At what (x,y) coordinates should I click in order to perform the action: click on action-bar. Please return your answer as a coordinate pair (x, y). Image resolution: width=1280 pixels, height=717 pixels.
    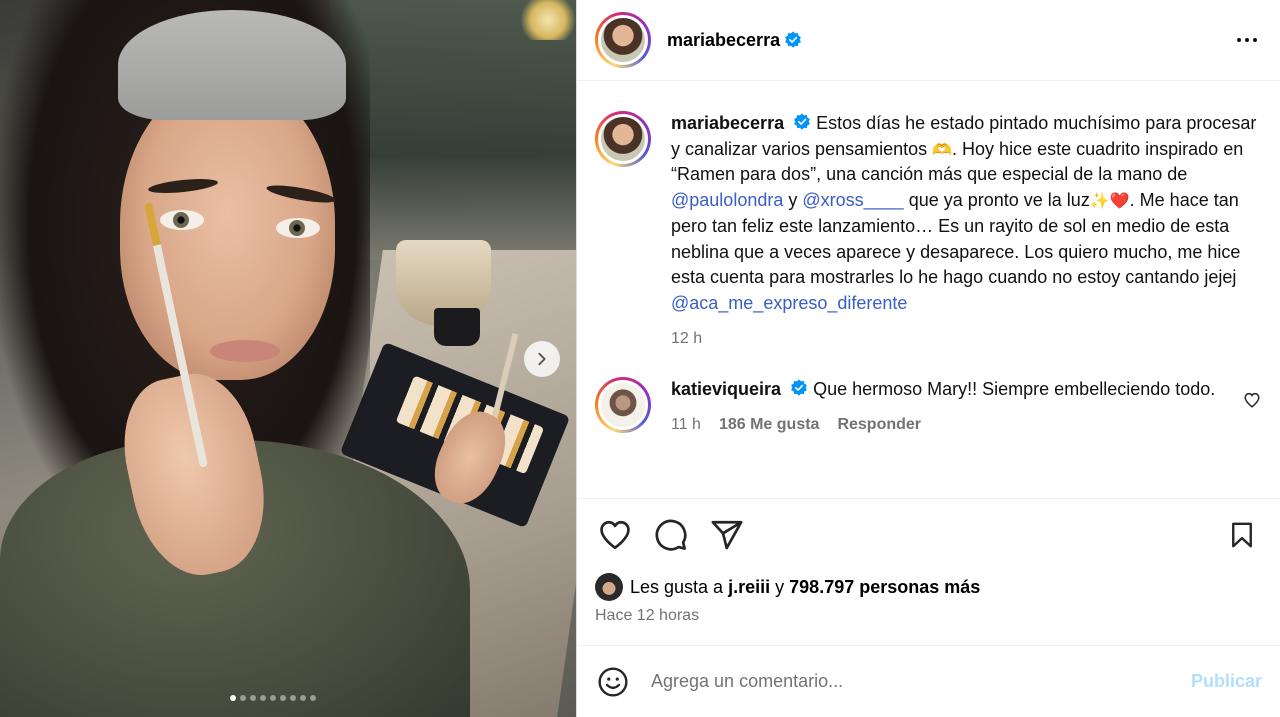
    Looking at the image, I should click on (928, 535).